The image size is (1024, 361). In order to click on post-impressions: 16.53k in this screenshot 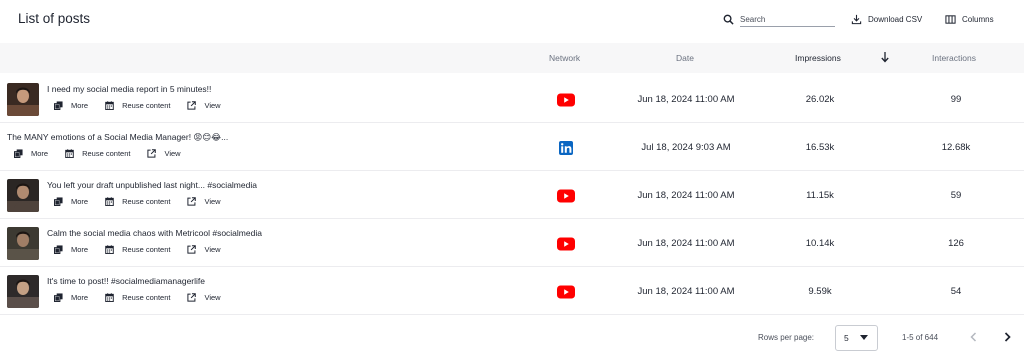, I will do `click(820, 147)`.